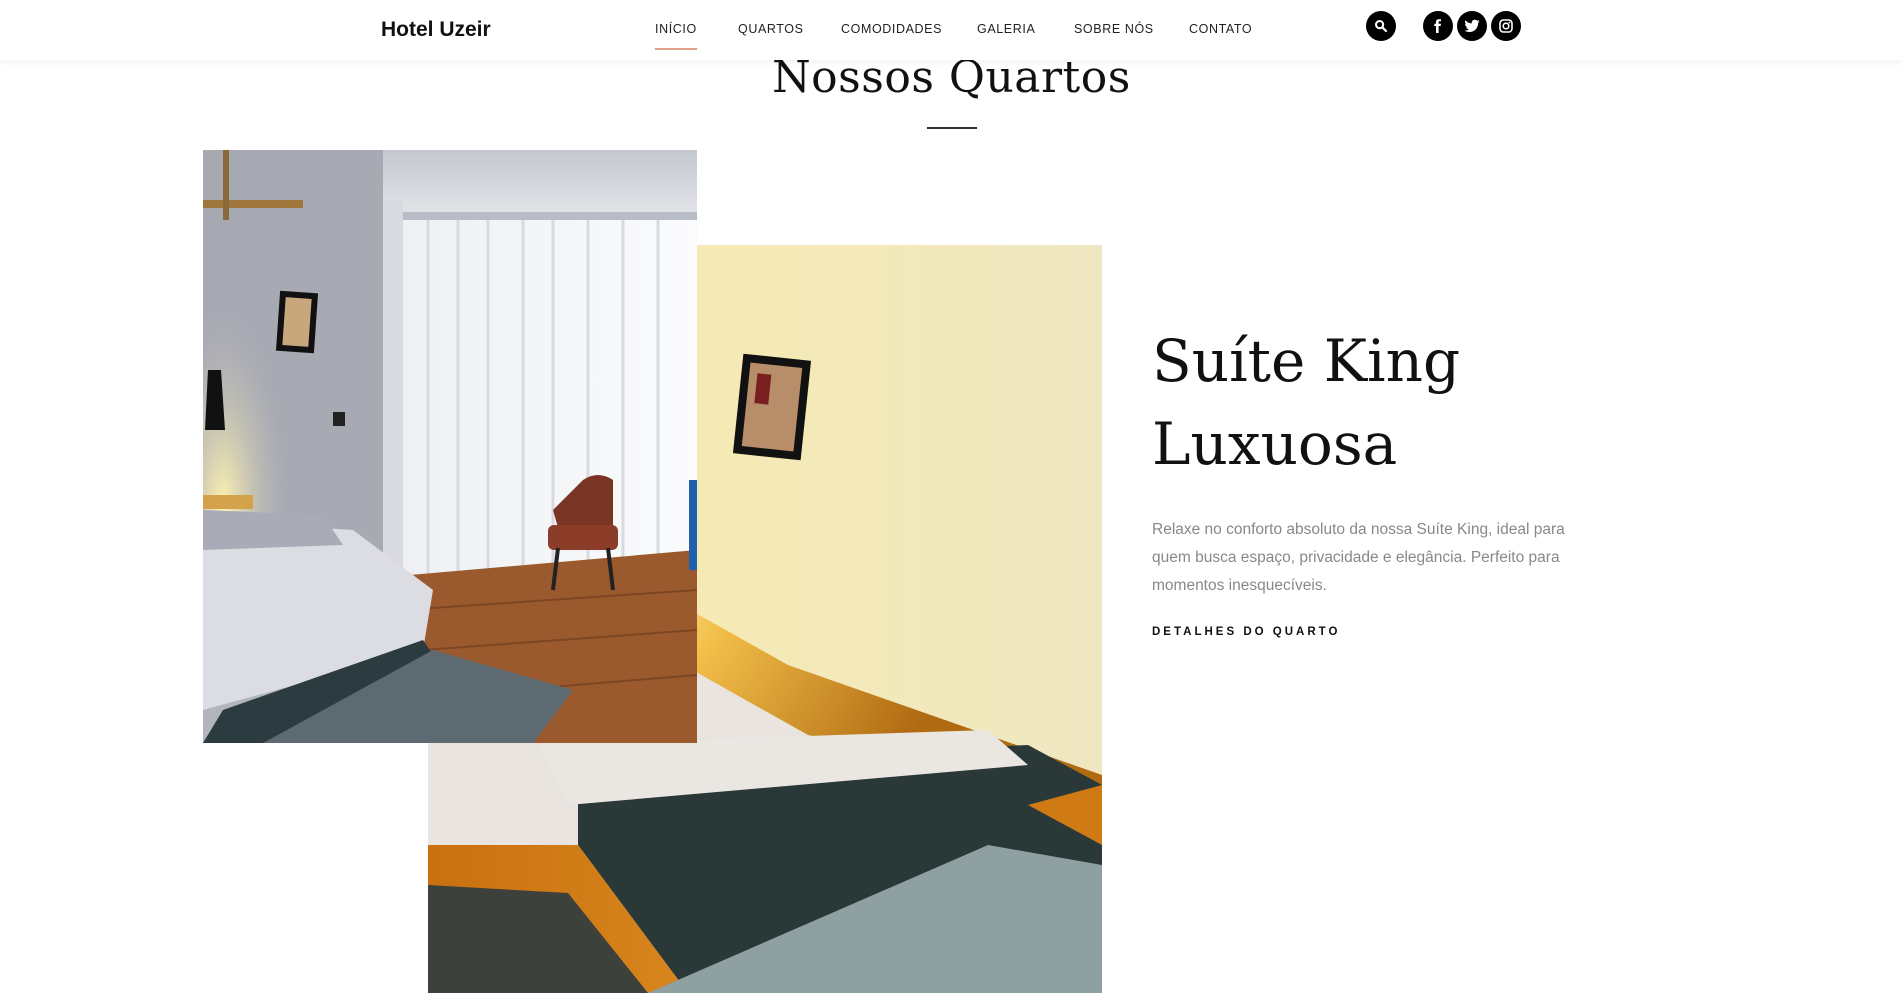 Image resolution: width=1903 pixels, height=993 pixels. Describe the element at coordinates (1220, 29) in the screenshot. I see `nav-item-contato: CONTATO` at that location.